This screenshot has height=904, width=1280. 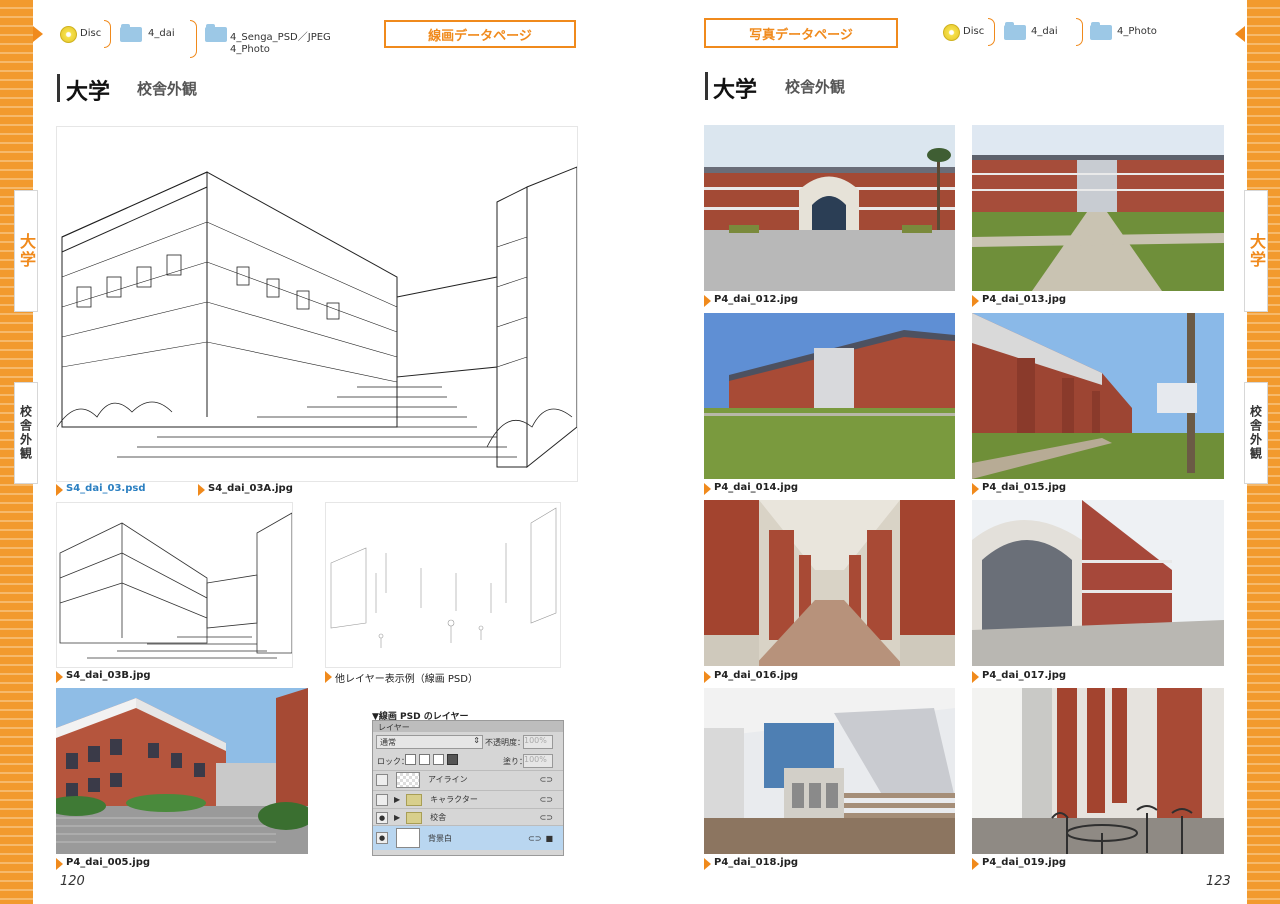 What do you see at coordinates (538, 742) in the screenshot?
I see `opacity-input: 100%` at bounding box center [538, 742].